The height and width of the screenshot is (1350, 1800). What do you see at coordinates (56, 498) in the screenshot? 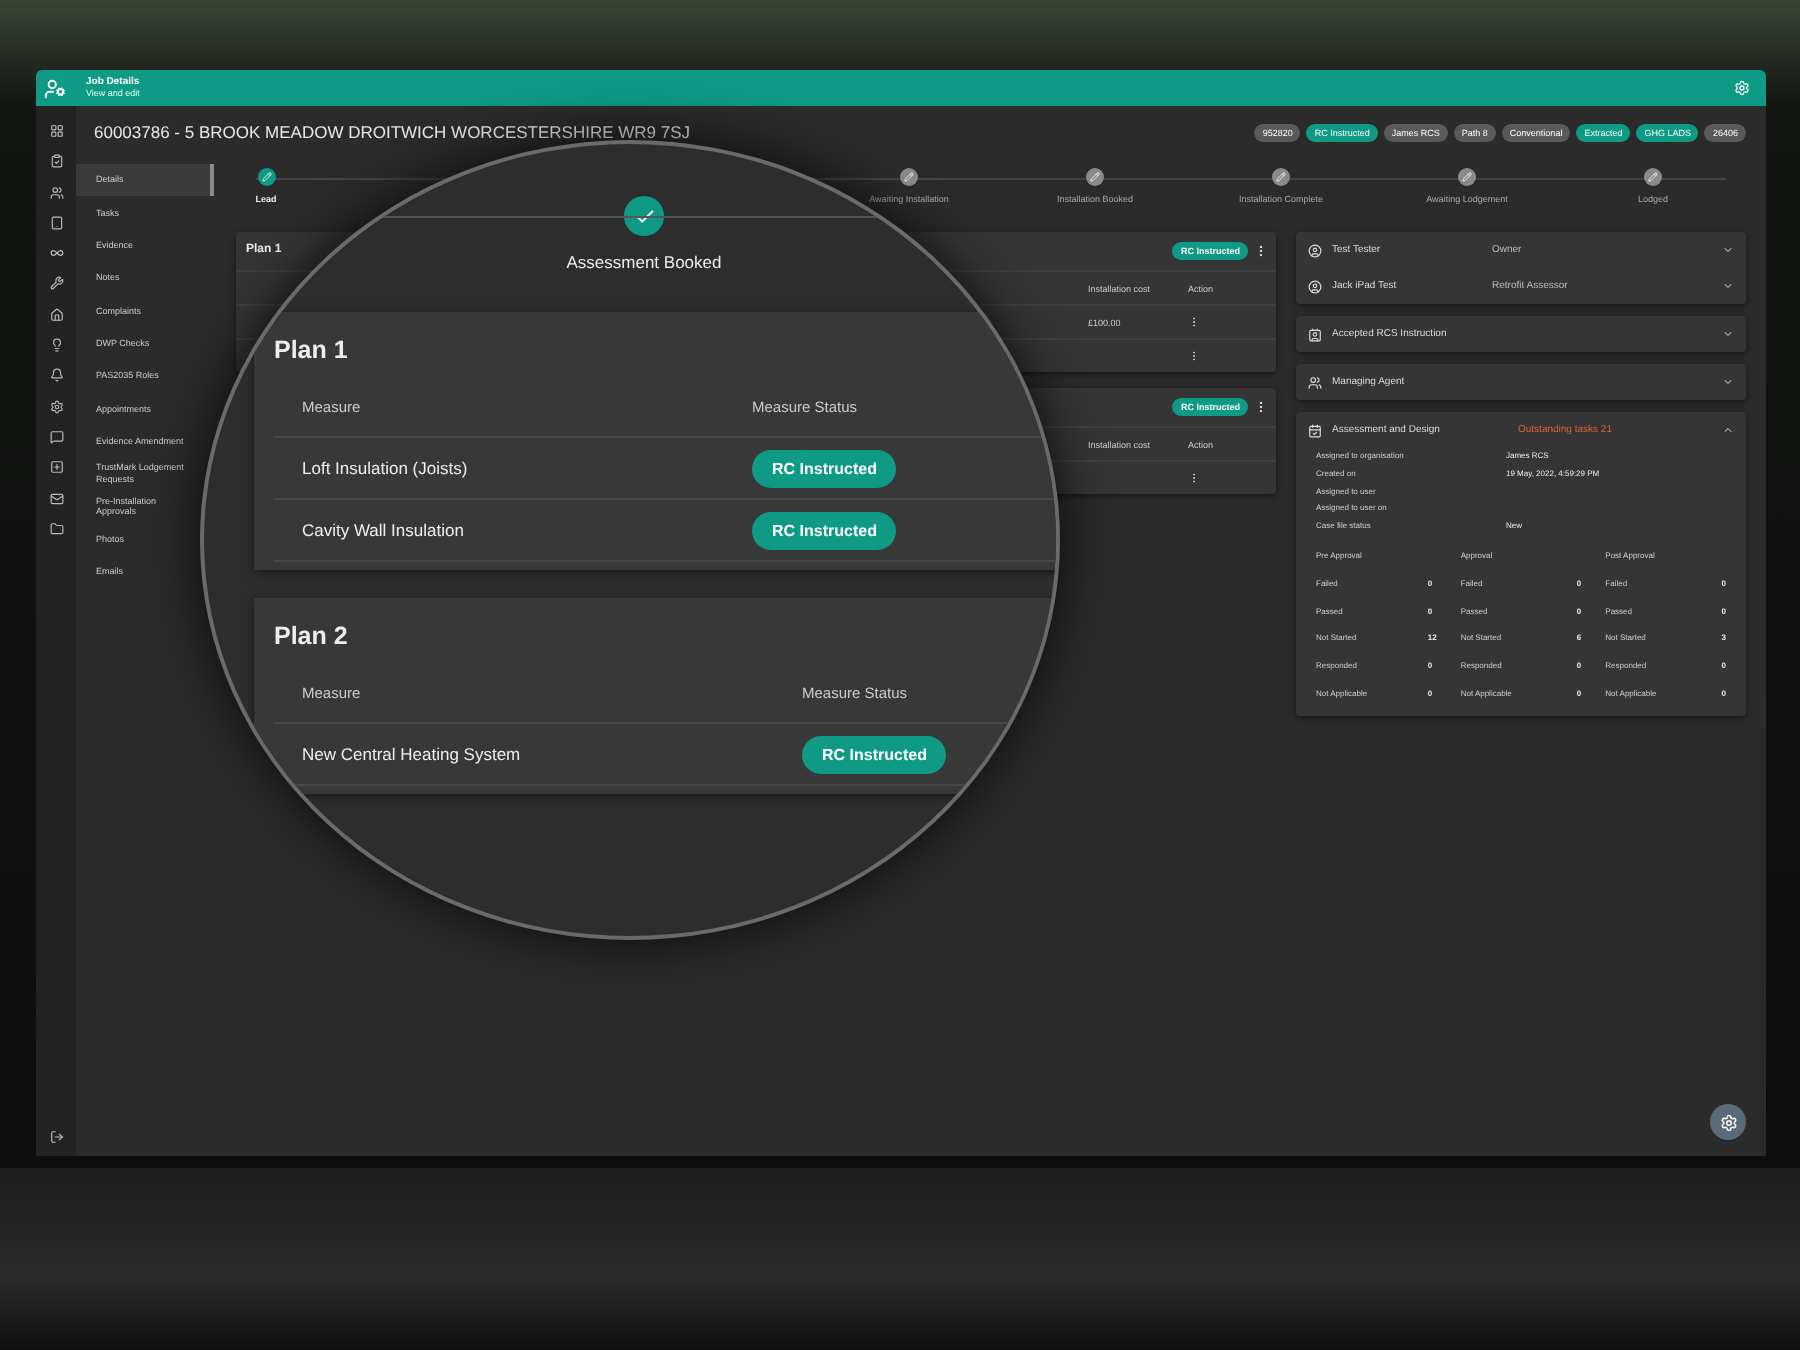
I see `mail-icon` at bounding box center [56, 498].